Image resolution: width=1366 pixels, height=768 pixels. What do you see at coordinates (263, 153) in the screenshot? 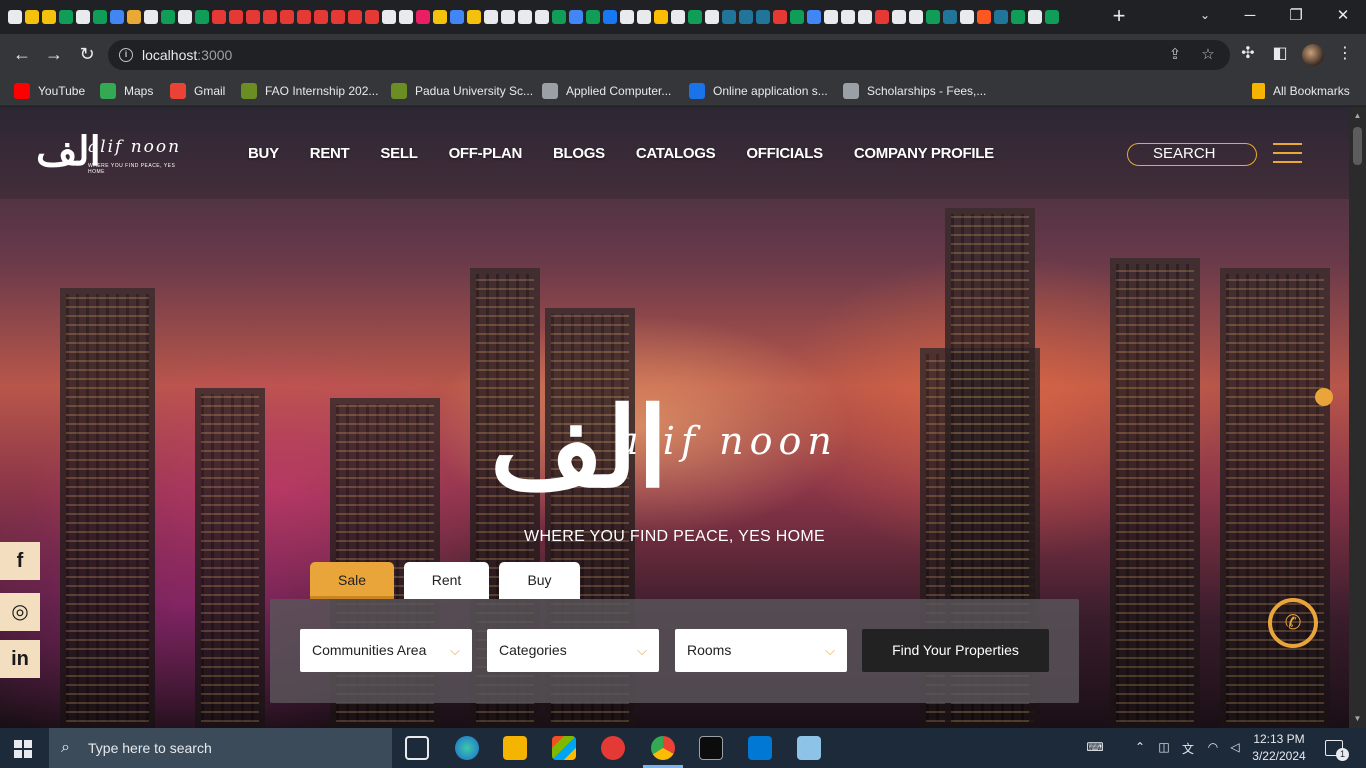
I see `menu-buy: BUY` at bounding box center [263, 153].